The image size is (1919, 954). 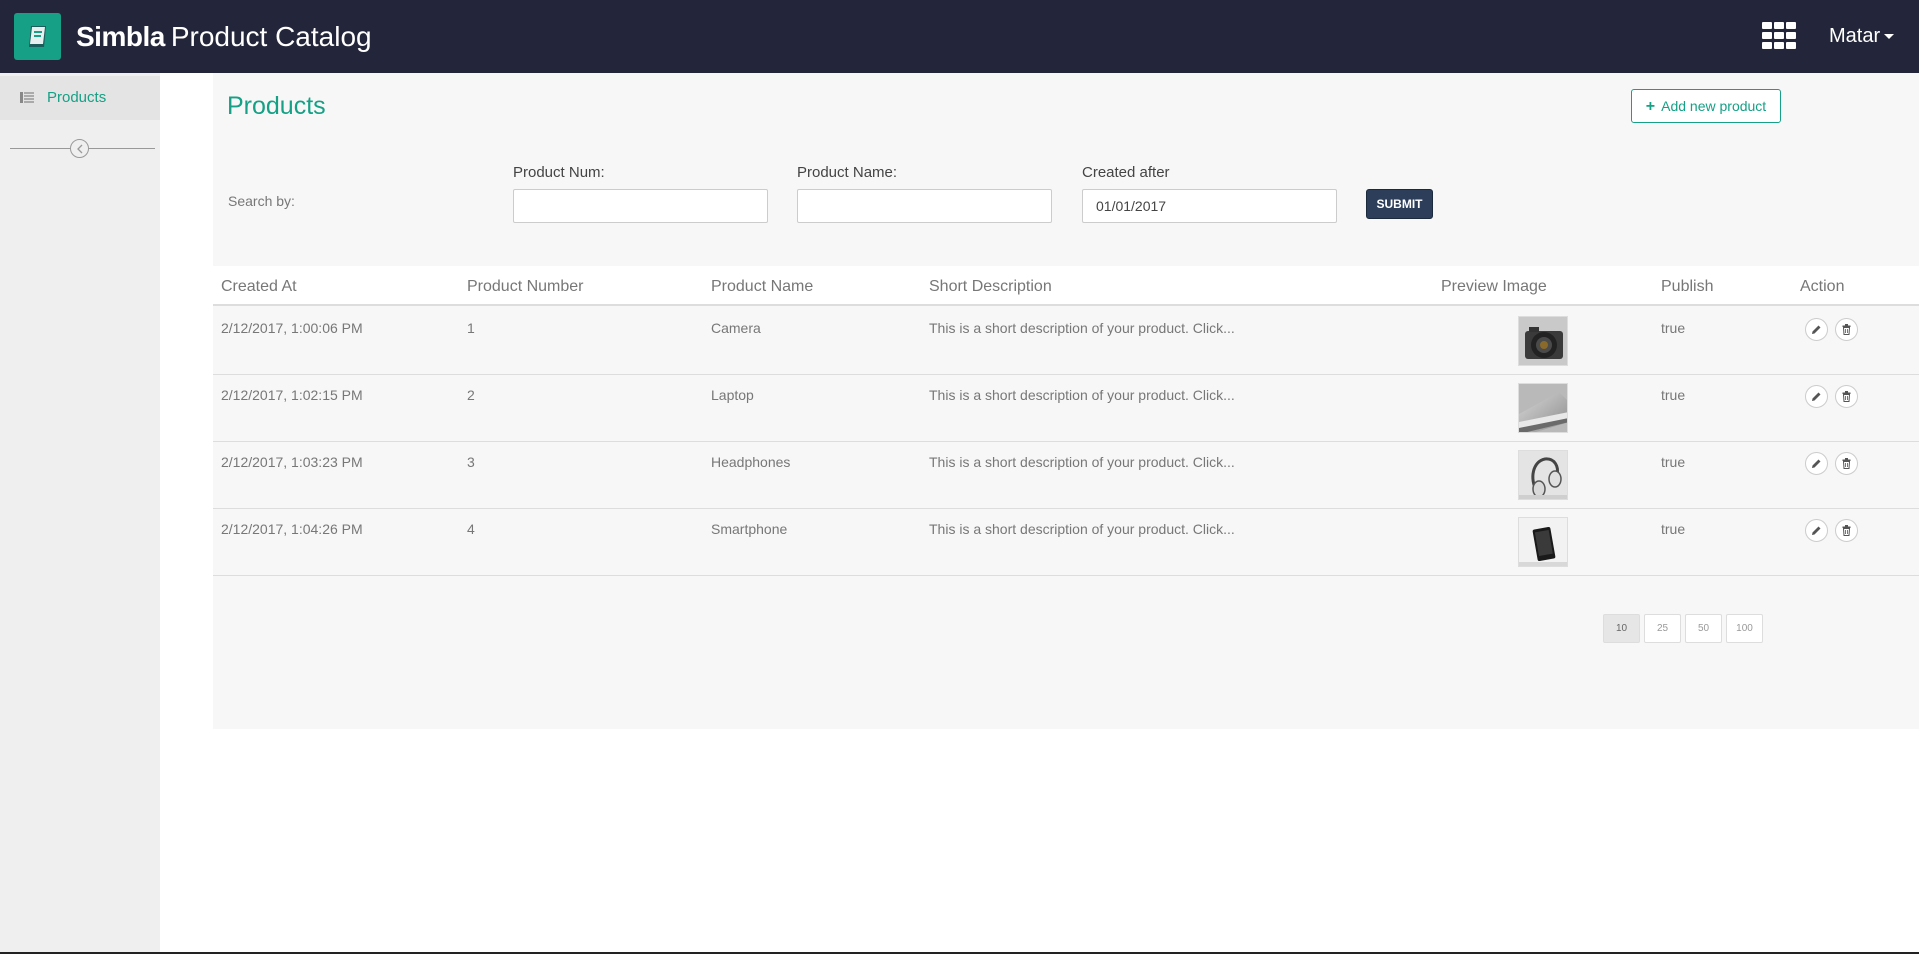 What do you see at coordinates (1650, 106) in the screenshot?
I see `plus-icon: +` at bounding box center [1650, 106].